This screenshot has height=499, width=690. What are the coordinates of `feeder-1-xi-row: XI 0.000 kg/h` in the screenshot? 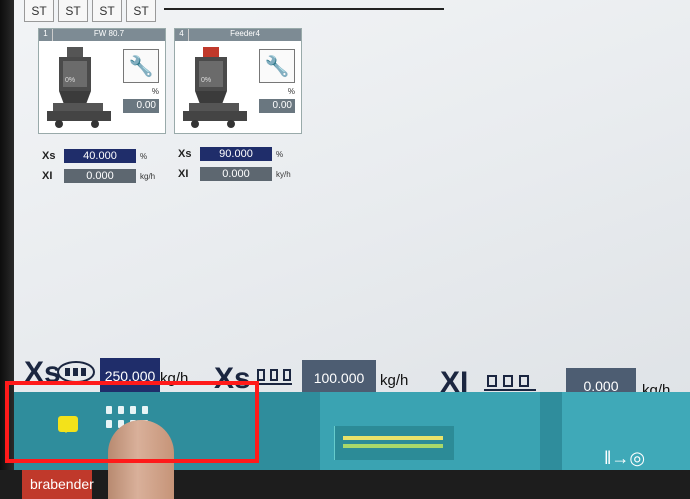 It's located at (98, 176).